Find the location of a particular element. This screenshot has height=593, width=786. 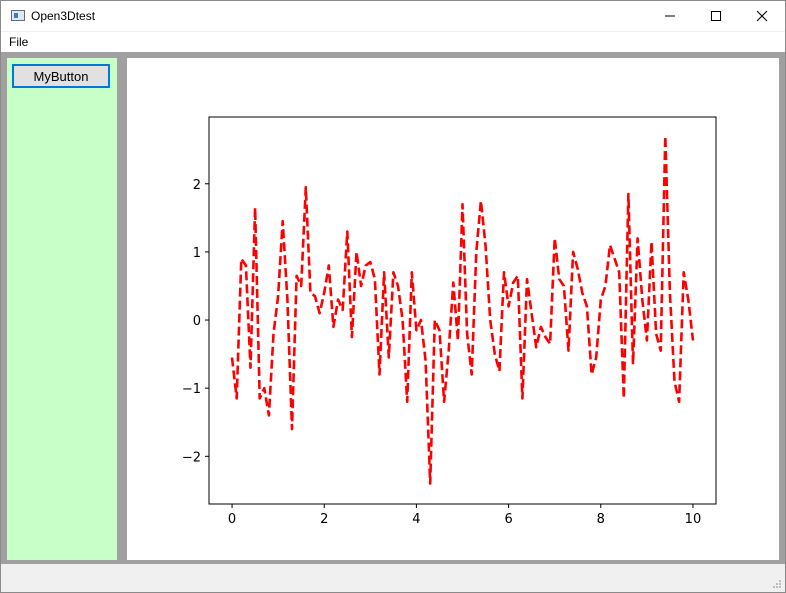

minimize-button is located at coordinates (670, 16).